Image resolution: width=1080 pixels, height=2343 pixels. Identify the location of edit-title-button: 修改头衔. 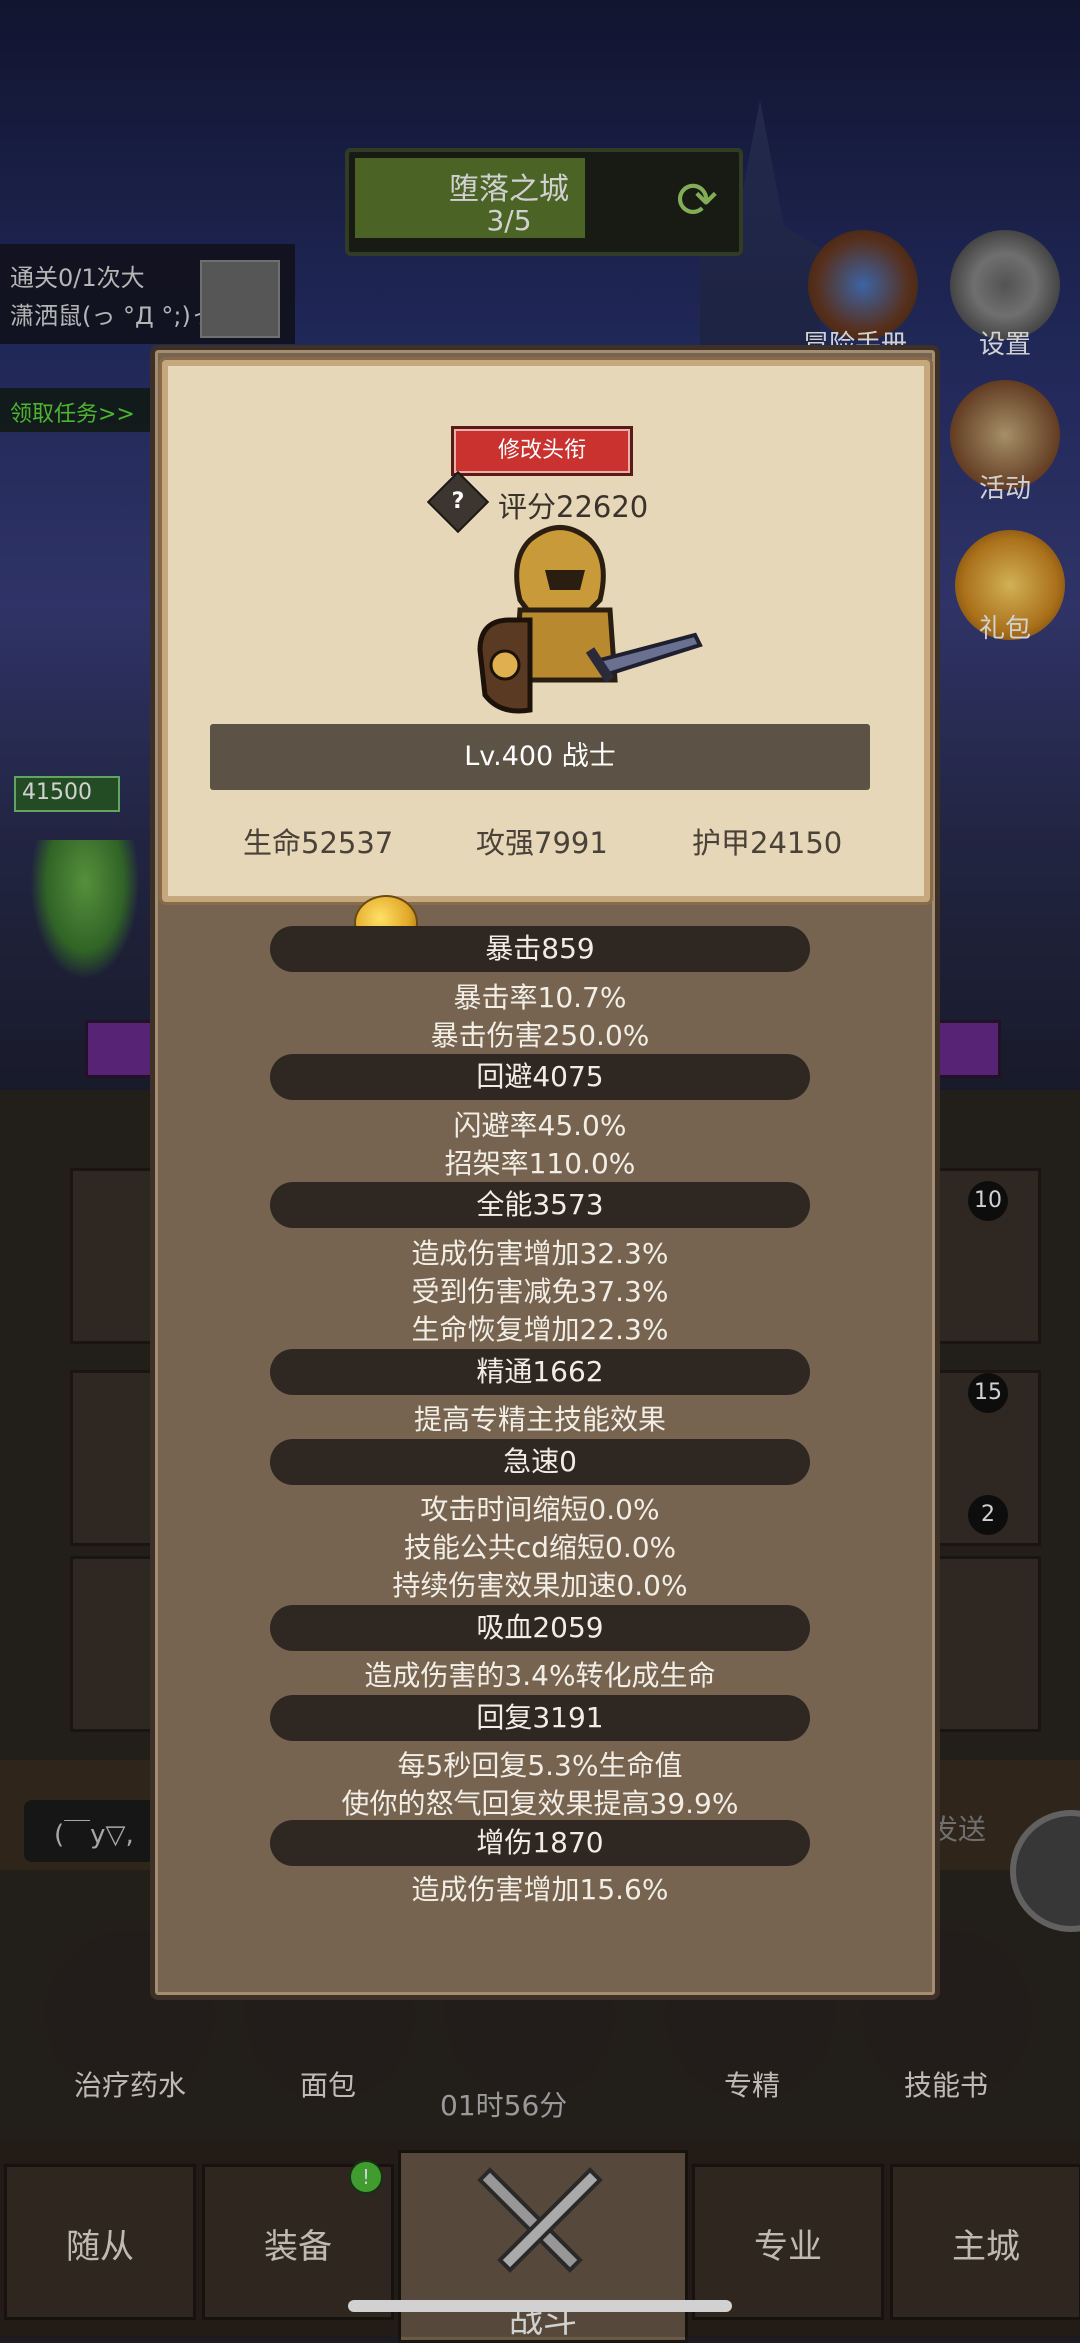
(542, 451).